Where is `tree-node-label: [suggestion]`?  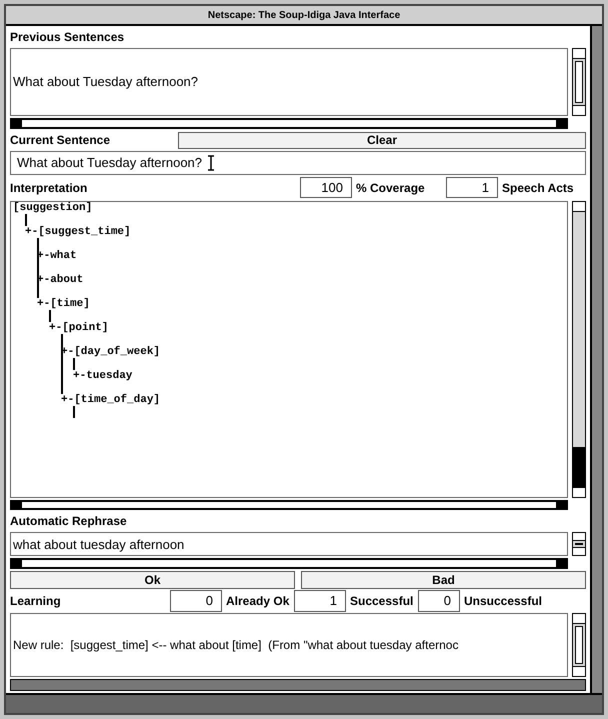 tree-node-label: [suggestion] is located at coordinates (52, 208).